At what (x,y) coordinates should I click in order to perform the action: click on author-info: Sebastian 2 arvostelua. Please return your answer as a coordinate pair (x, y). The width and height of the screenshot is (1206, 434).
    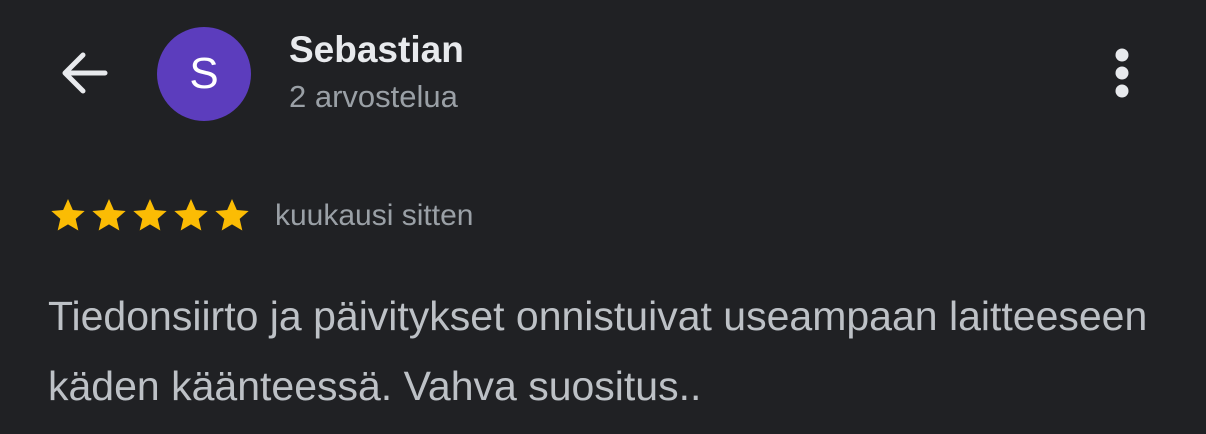
    Looking at the image, I should click on (376, 72).